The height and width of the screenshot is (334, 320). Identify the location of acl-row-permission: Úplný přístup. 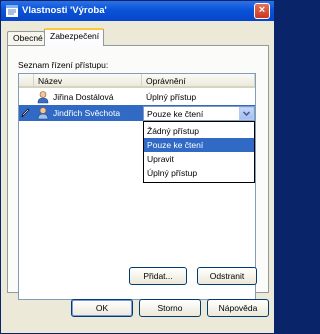
(171, 97).